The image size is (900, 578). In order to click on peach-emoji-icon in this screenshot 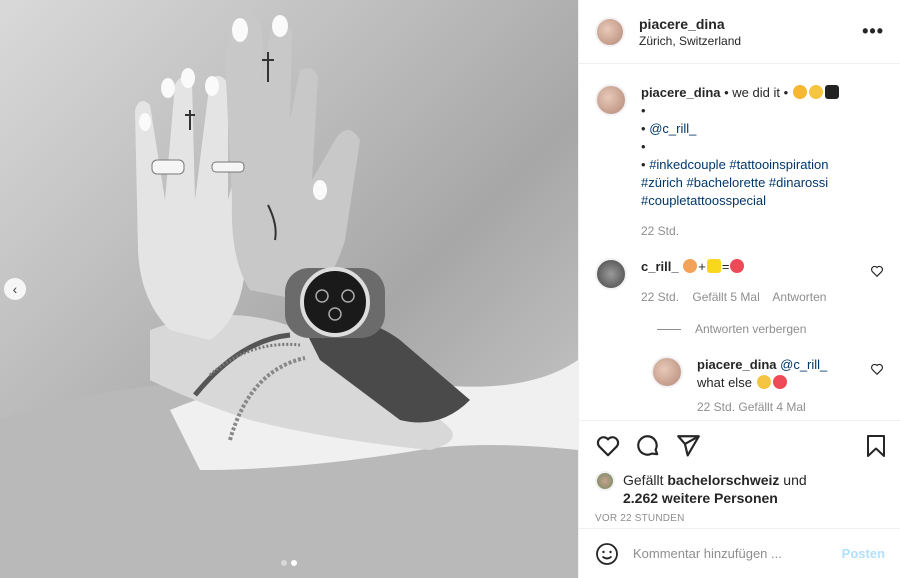, I will do `click(690, 266)`.